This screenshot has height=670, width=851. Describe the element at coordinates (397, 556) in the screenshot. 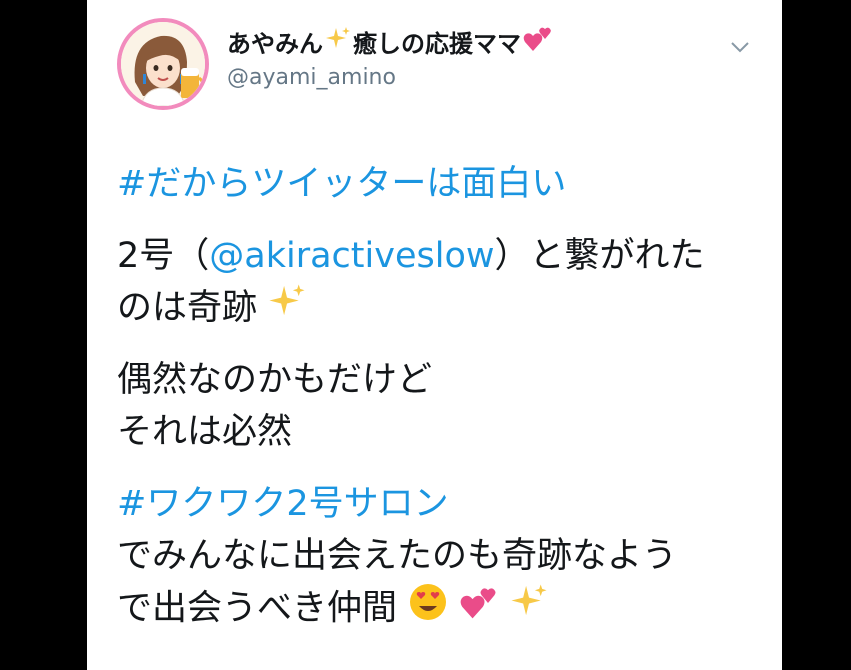

I see `text-line: でみんなに出会えたのも奇跡なよう` at that location.